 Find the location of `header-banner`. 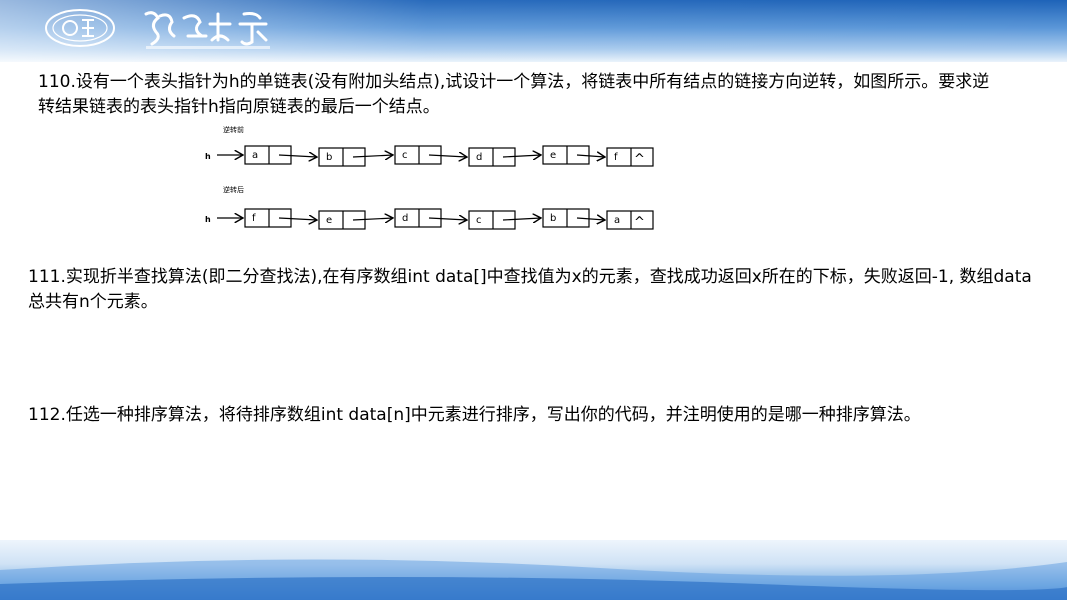

header-banner is located at coordinates (533, 31).